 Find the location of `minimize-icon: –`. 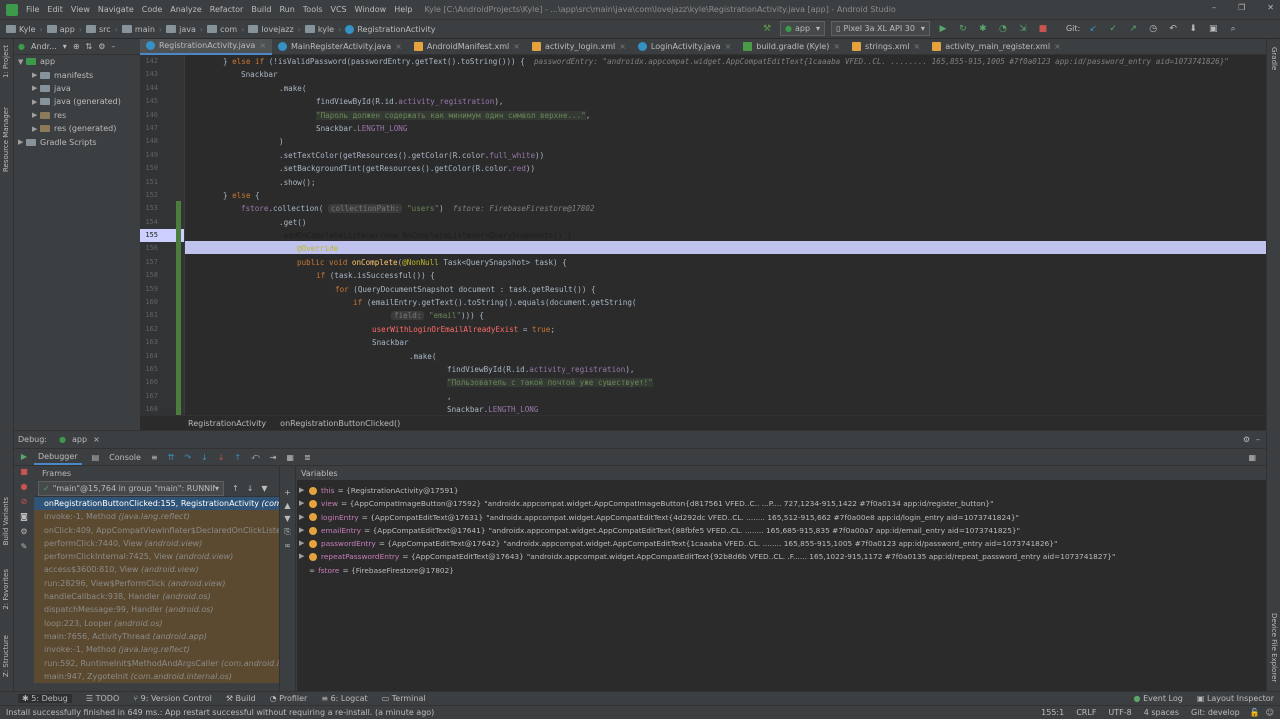

minimize-icon: – is located at coordinates (1214, 7).